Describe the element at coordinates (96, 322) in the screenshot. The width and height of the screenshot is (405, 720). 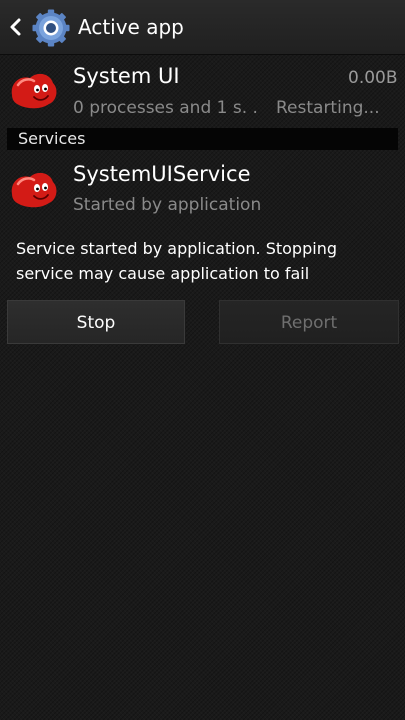
I see `stop-button: Stop` at that location.